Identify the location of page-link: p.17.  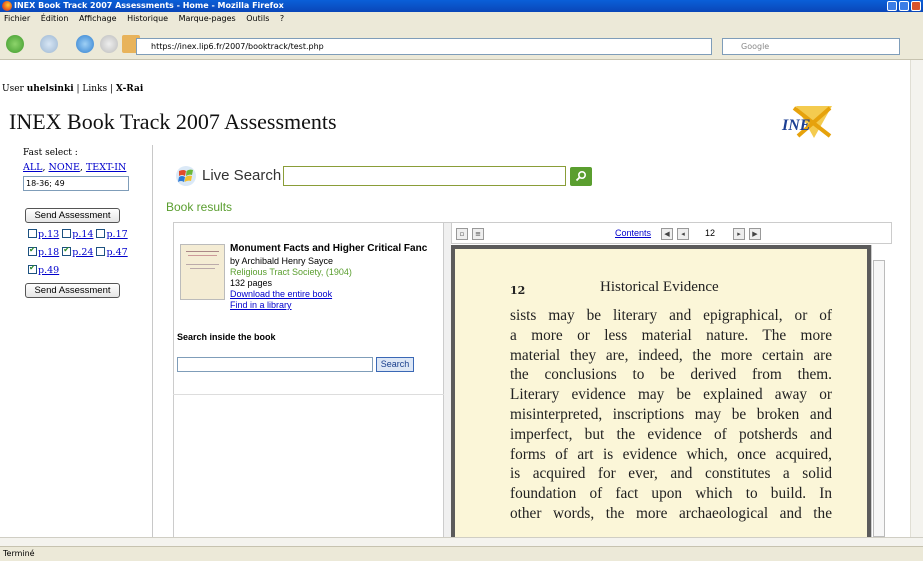
(116, 234).